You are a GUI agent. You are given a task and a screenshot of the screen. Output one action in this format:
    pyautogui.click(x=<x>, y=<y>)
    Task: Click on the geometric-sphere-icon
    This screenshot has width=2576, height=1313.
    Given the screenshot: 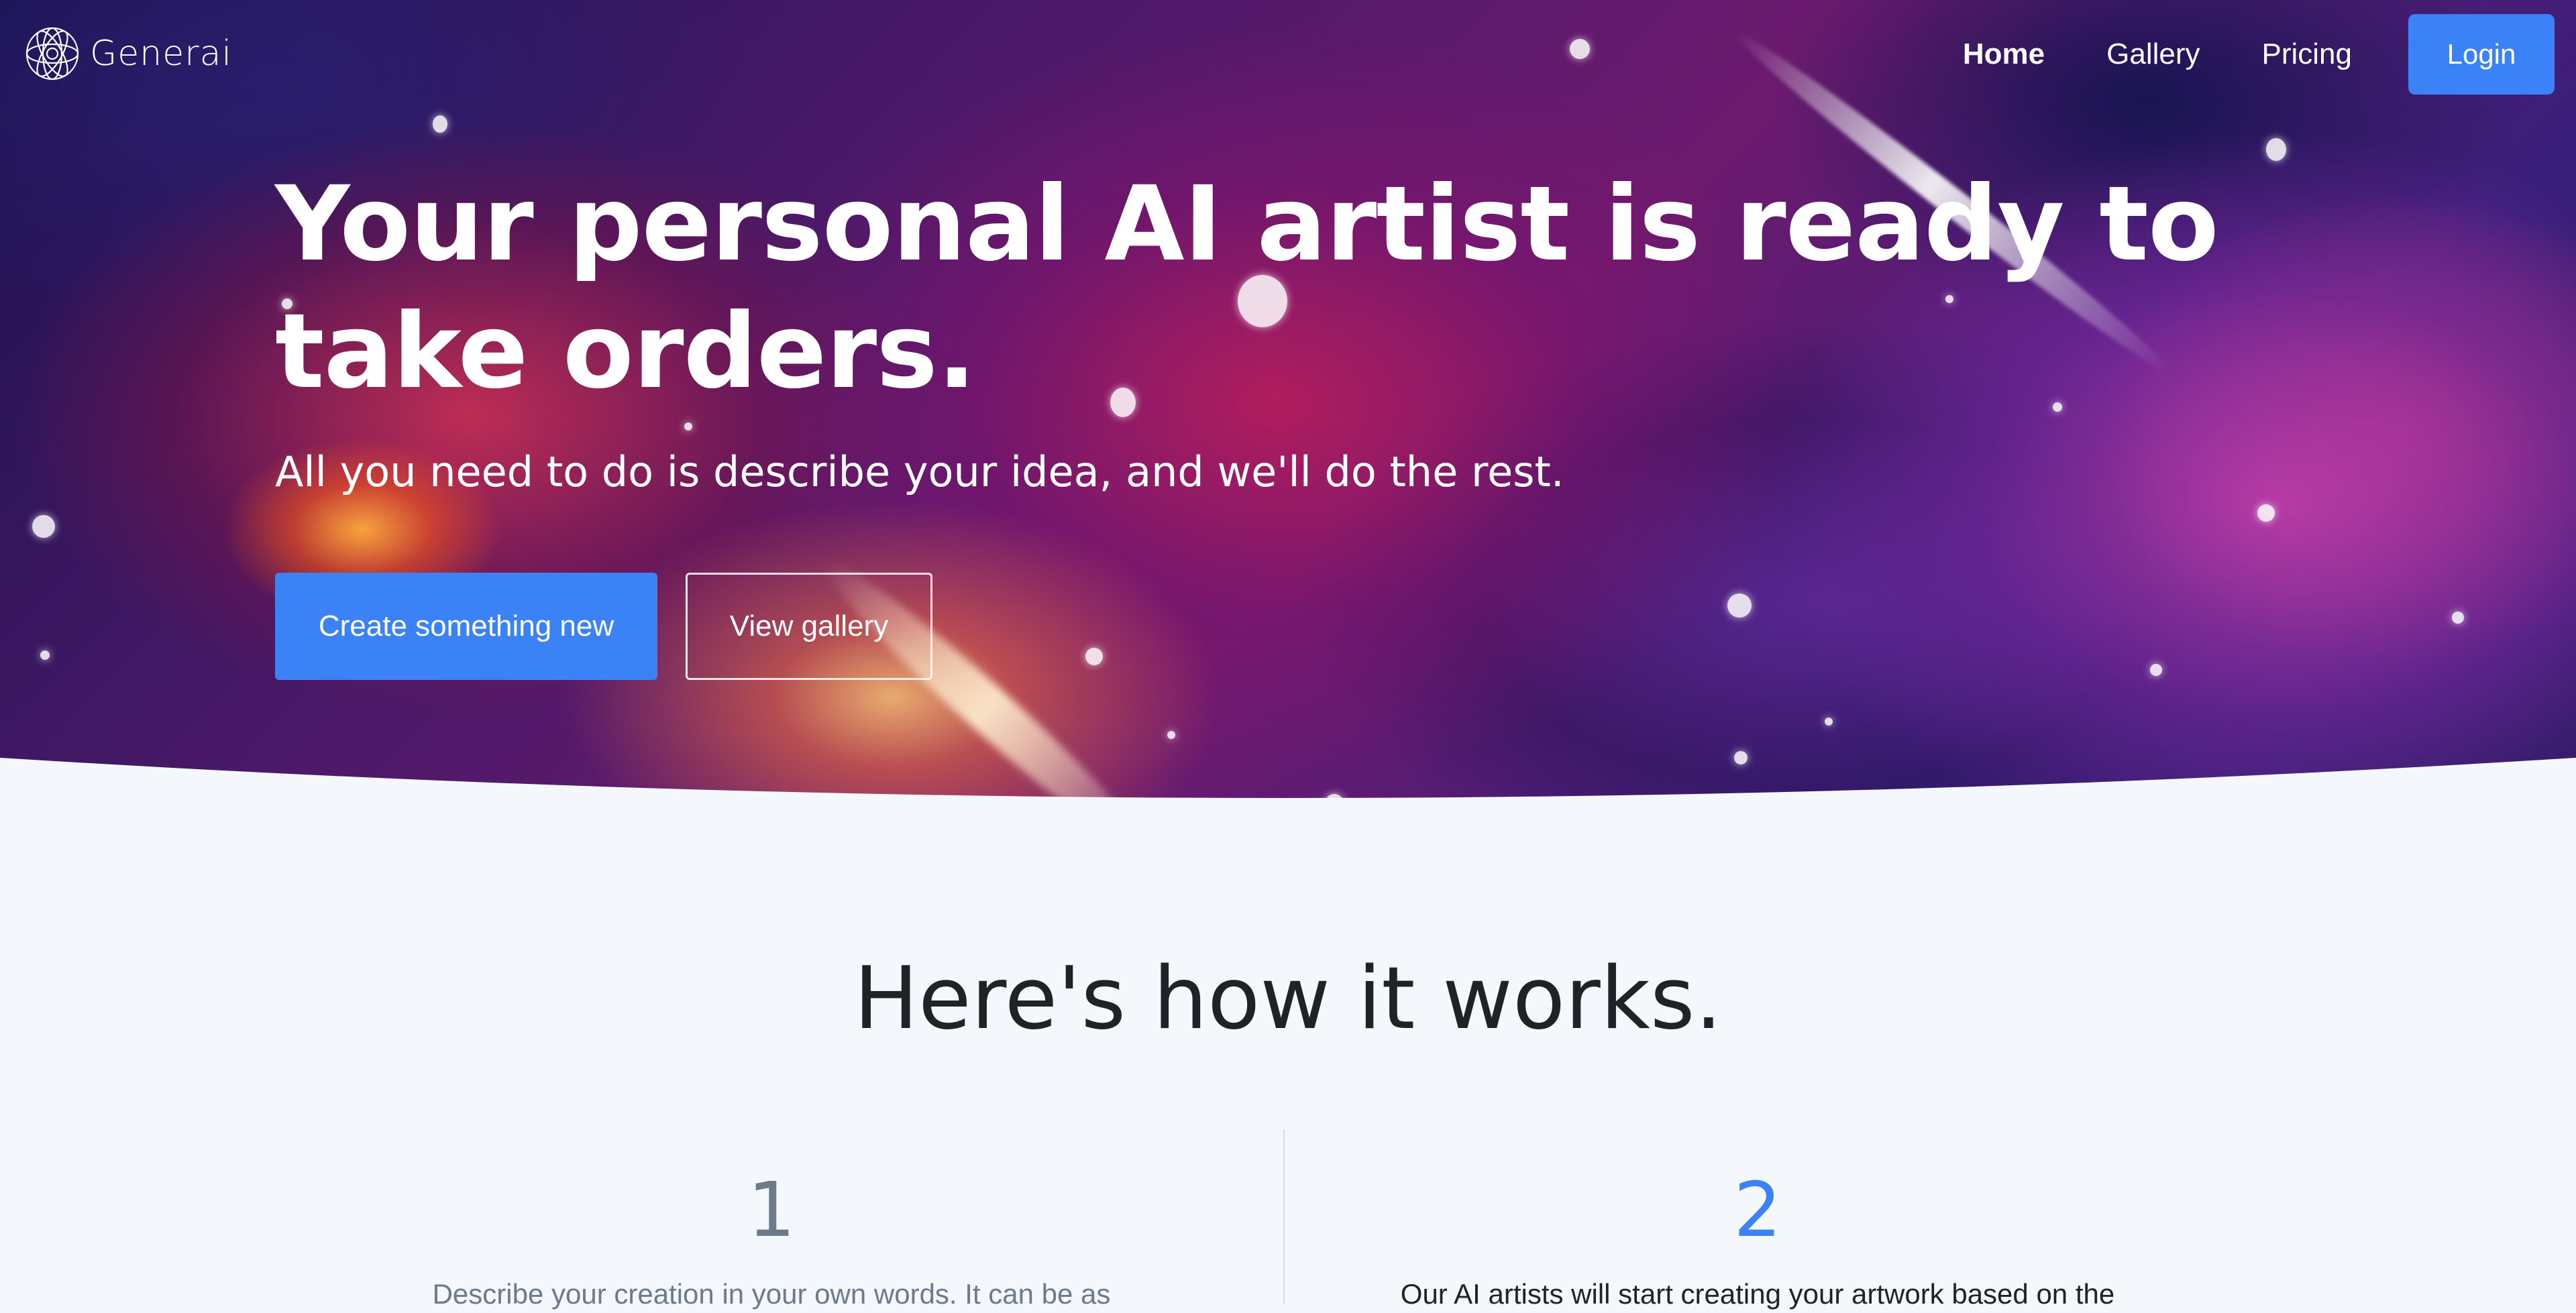 What is the action you would take?
    pyautogui.click(x=52, y=53)
    